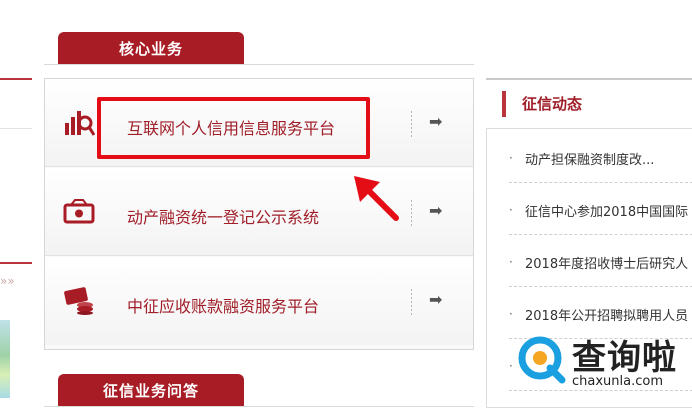 The height and width of the screenshot is (413, 692). What do you see at coordinates (606, 210) in the screenshot?
I see `news-link: 征信中心参加2018中国国际` at bounding box center [606, 210].